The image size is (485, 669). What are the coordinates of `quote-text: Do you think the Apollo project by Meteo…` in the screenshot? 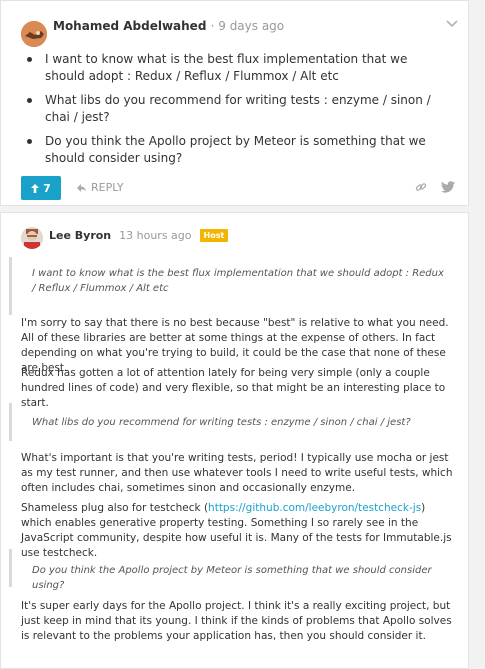 It's located at (232, 578).